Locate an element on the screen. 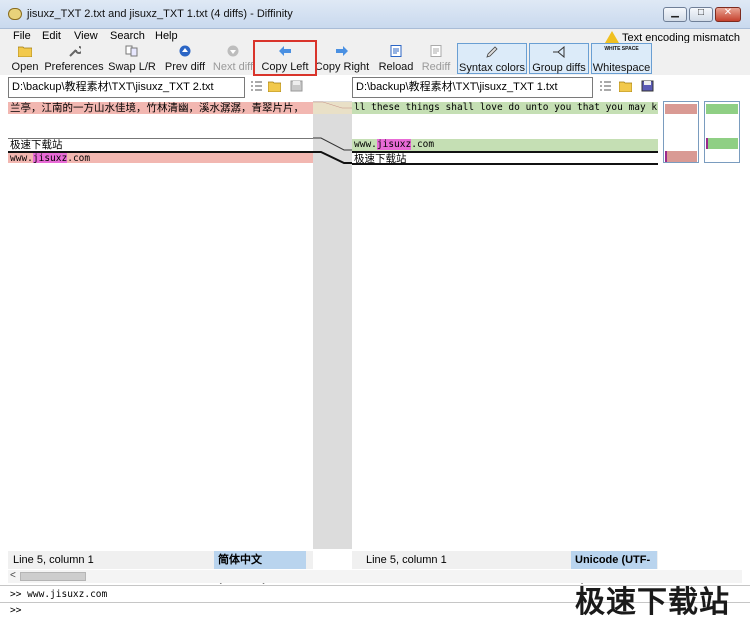  menu-help: Help is located at coordinates (166, 36).